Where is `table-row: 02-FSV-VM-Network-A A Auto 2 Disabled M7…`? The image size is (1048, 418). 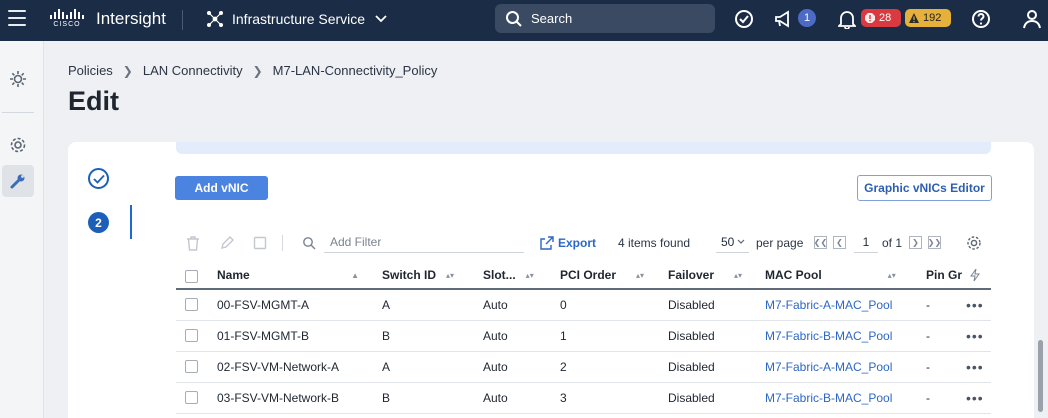
table-row: 02-FSV-VM-Network-A A Auto 2 Disabled M7… is located at coordinates (583, 367).